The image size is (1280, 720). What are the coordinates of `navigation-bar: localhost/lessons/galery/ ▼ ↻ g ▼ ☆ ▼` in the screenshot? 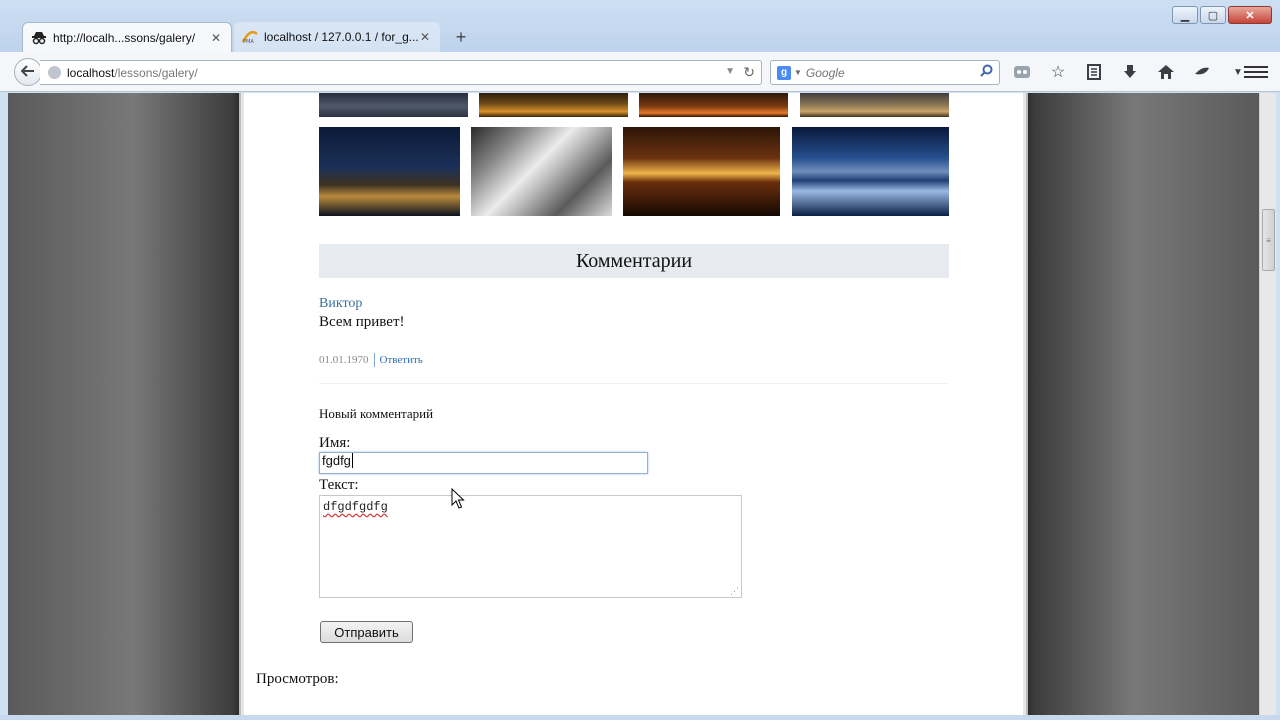 It's located at (640, 72).